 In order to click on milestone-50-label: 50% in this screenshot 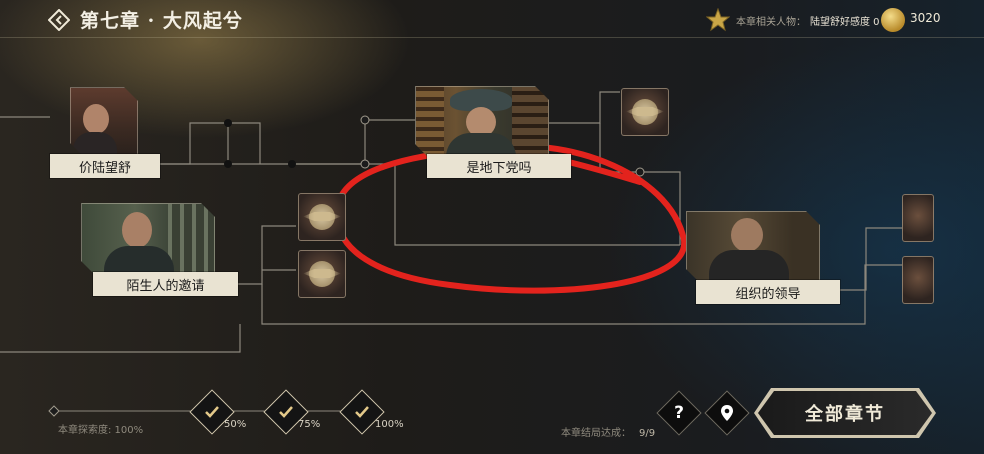, I will do `click(235, 424)`.